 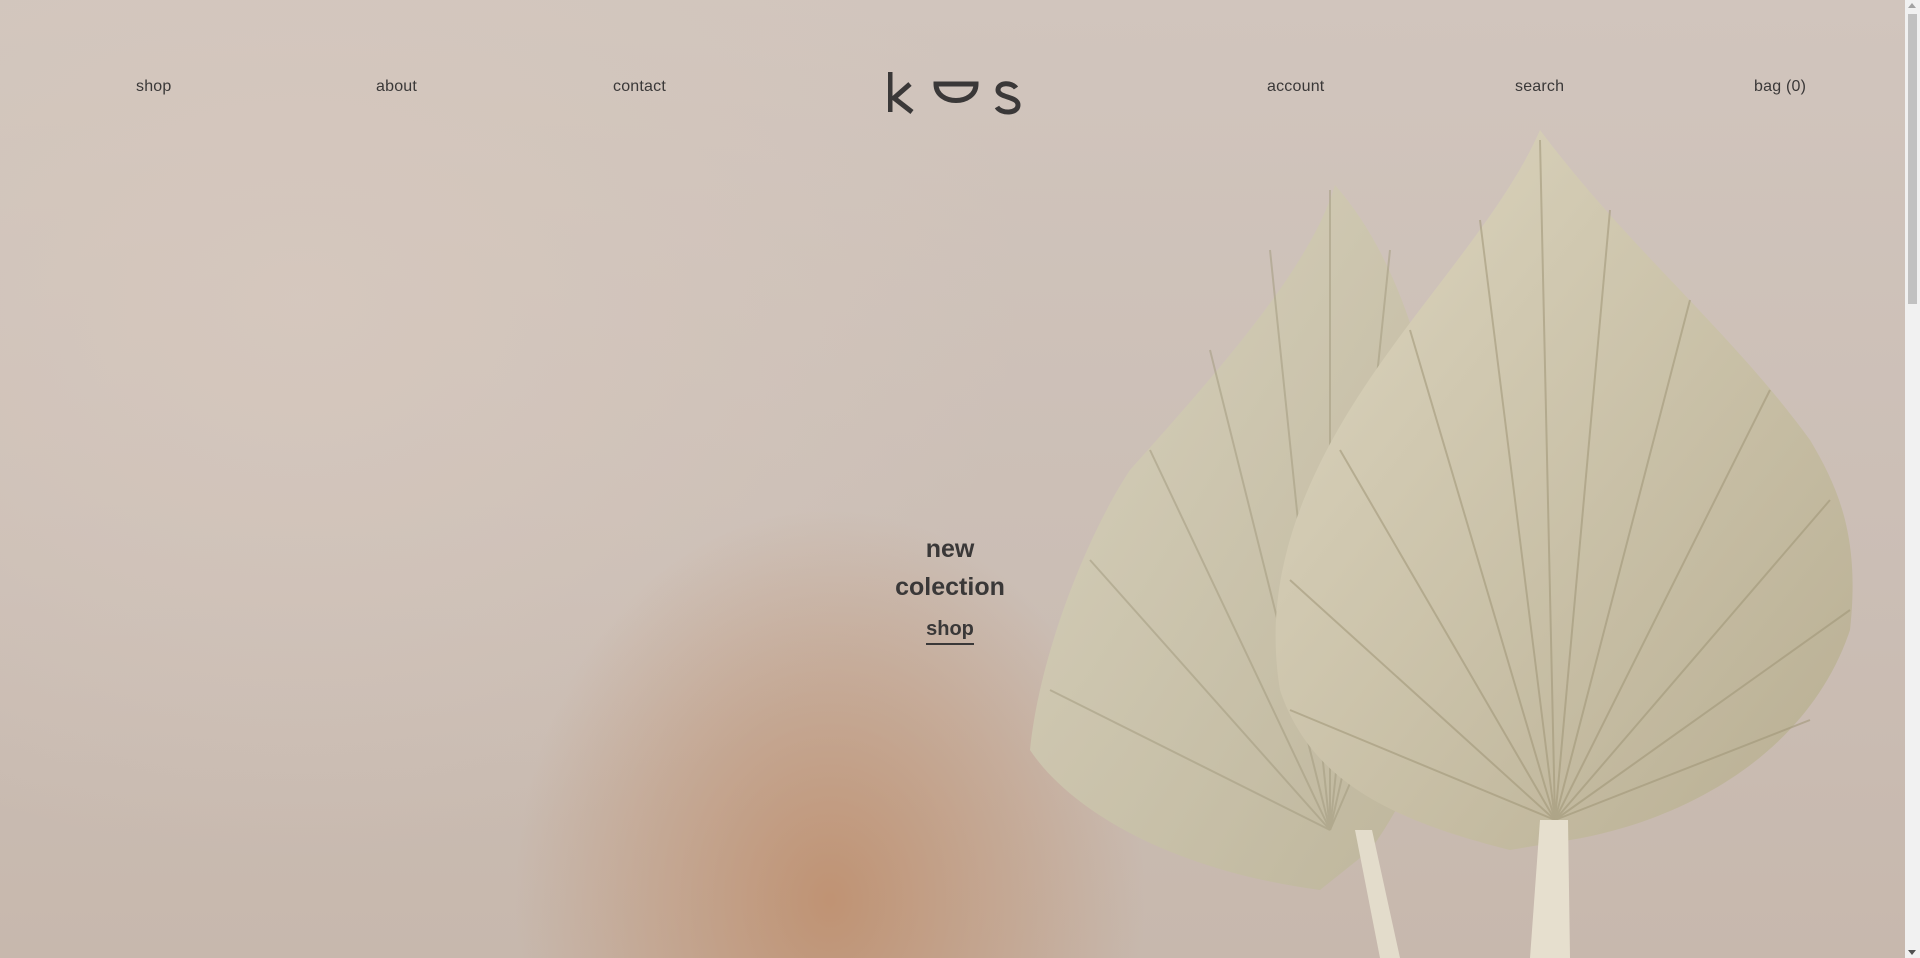 What do you see at coordinates (1539, 87) in the screenshot?
I see `nav-link-search: search` at bounding box center [1539, 87].